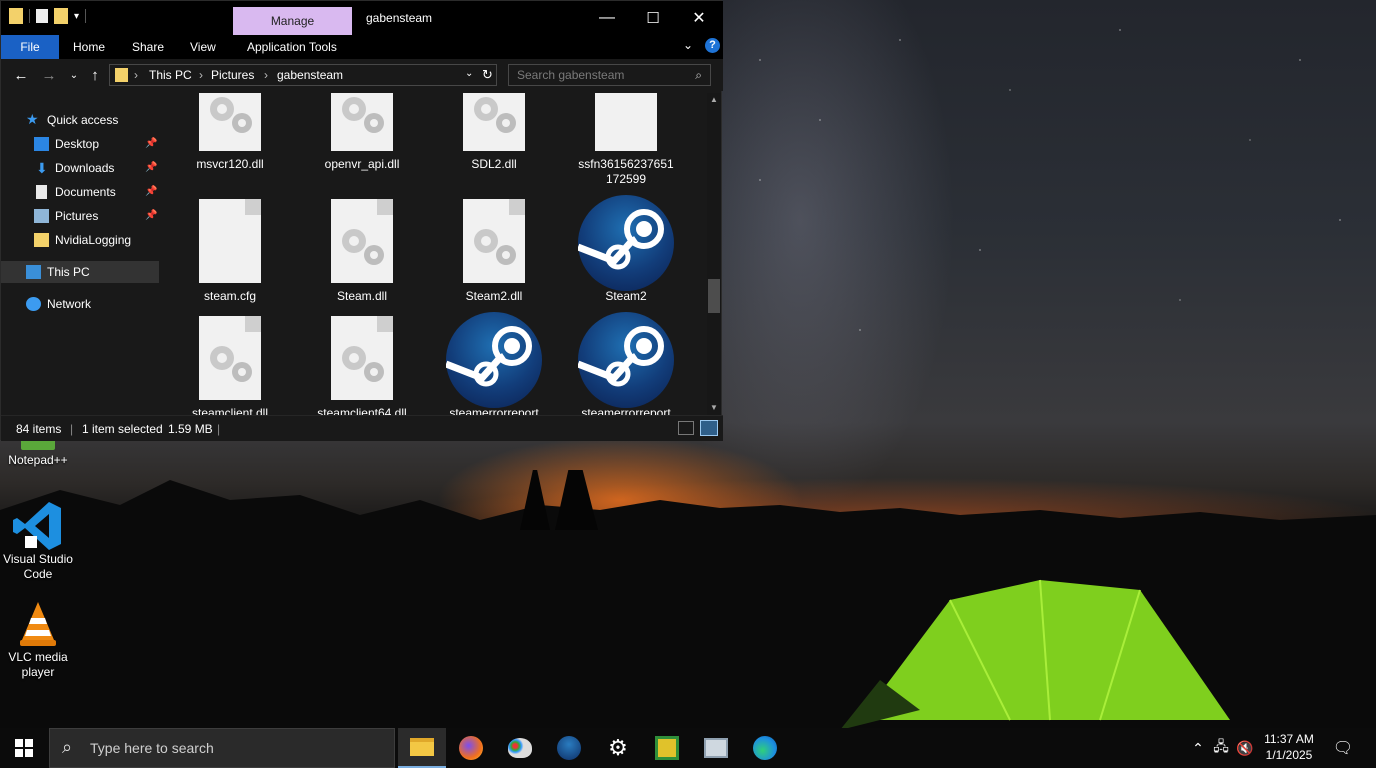 The width and height of the screenshot is (1376, 768). What do you see at coordinates (699, 18) in the screenshot?
I see `close-button: ✕` at bounding box center [699, 18].